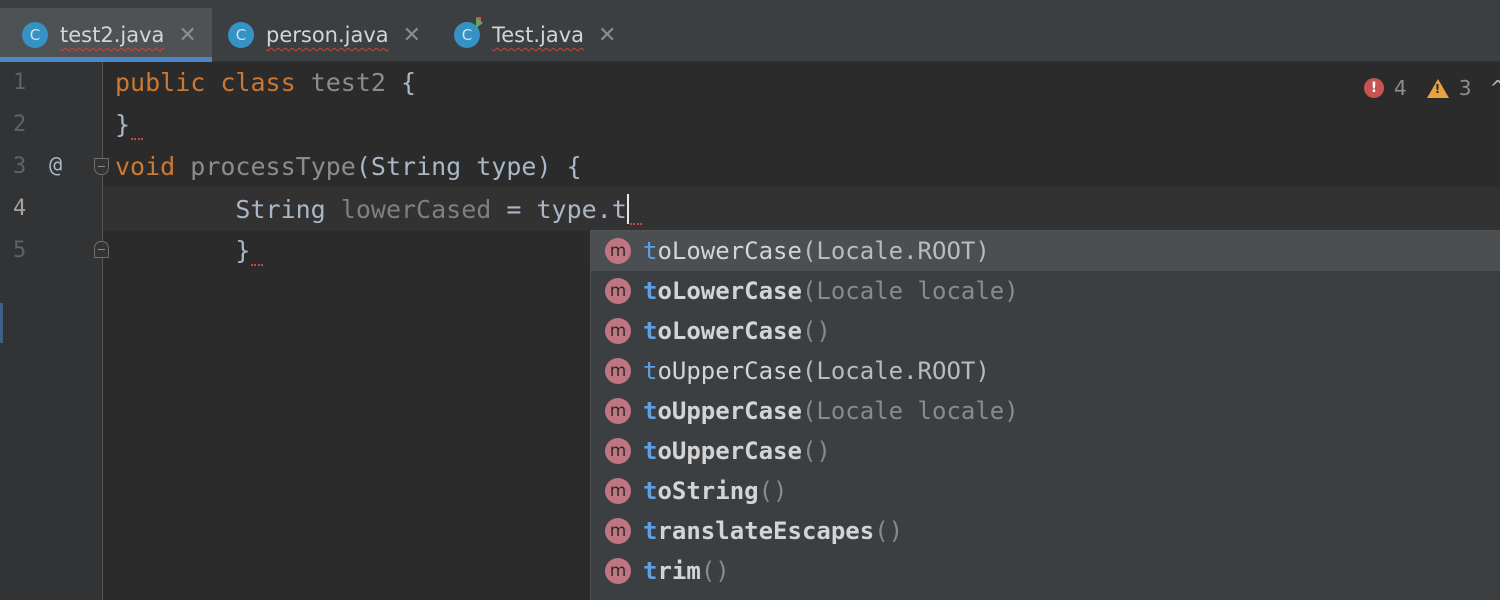  Describe the element at coordinates (1045, 491) in the screenshot. I see `completion-item: m toString()` at that location.